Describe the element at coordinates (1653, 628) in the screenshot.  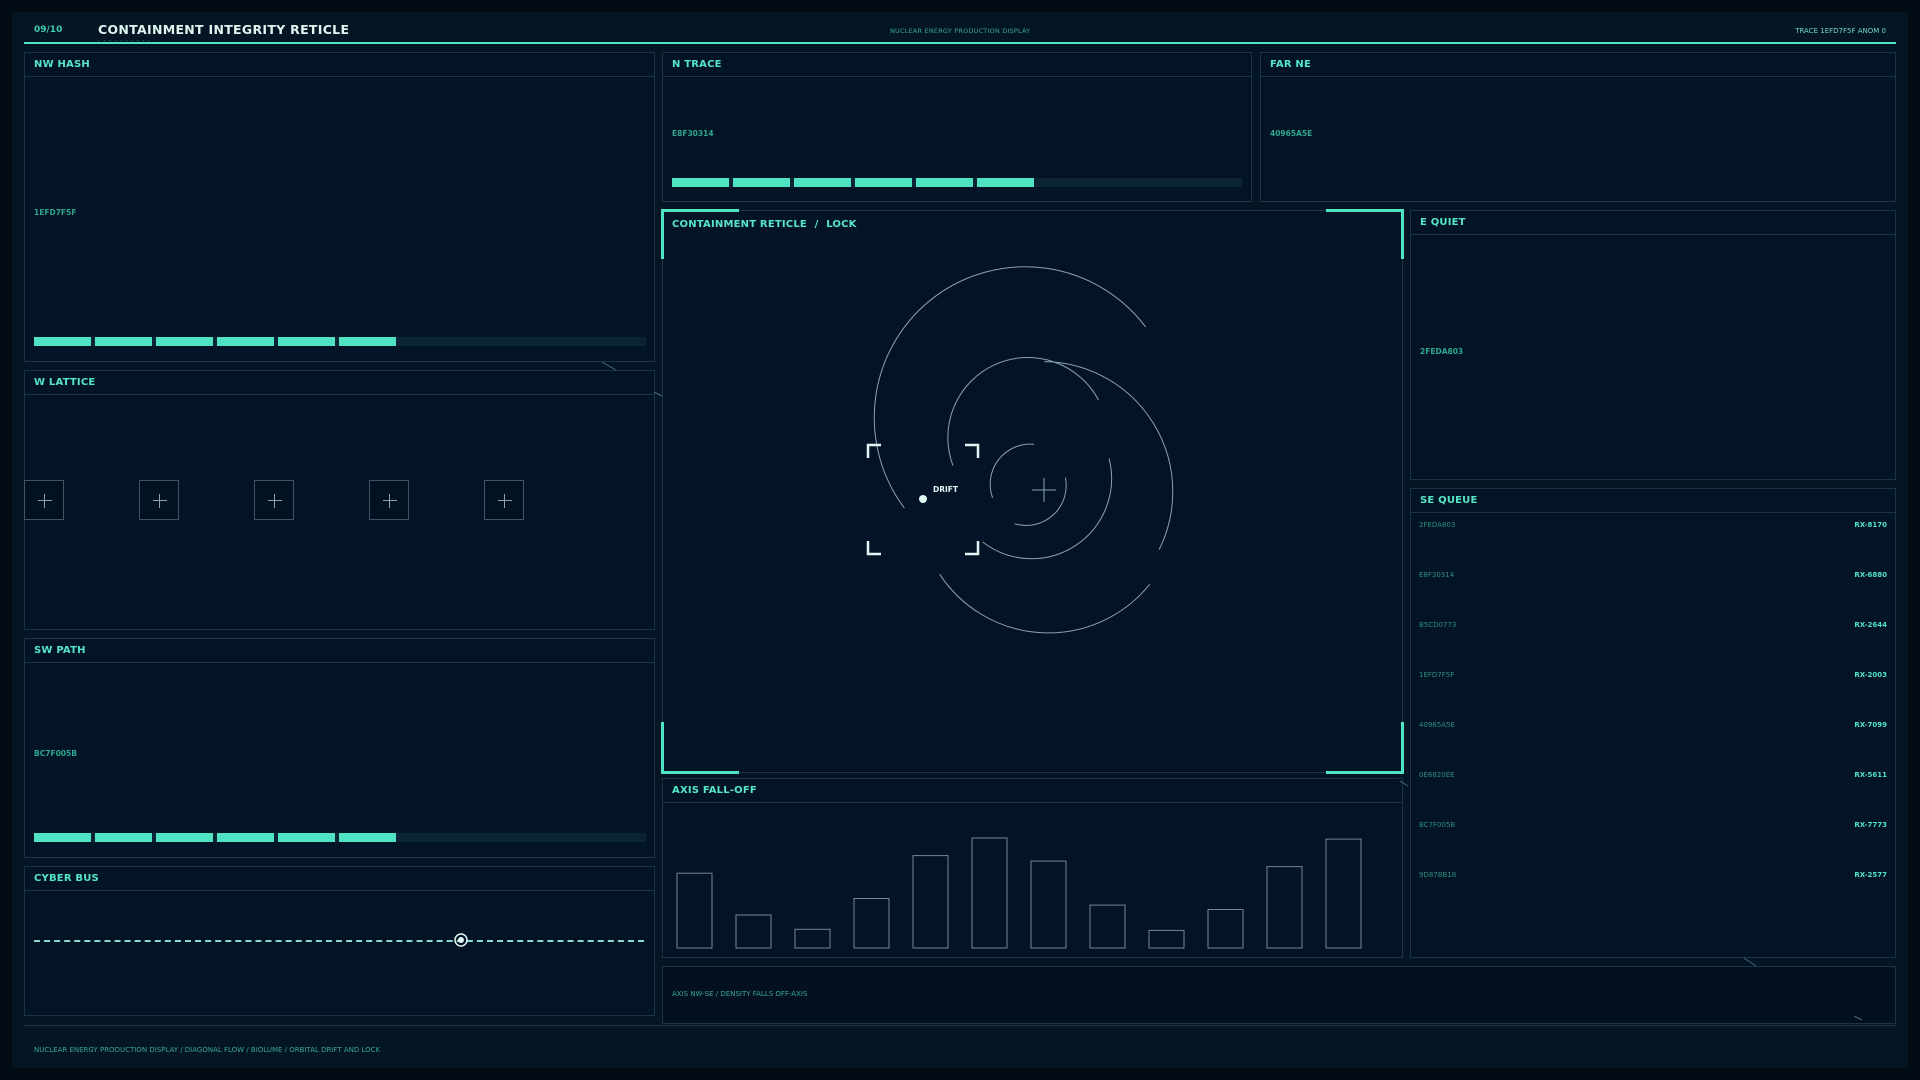
I see `queue-row: B5CD0773 RX-2644` at that location.